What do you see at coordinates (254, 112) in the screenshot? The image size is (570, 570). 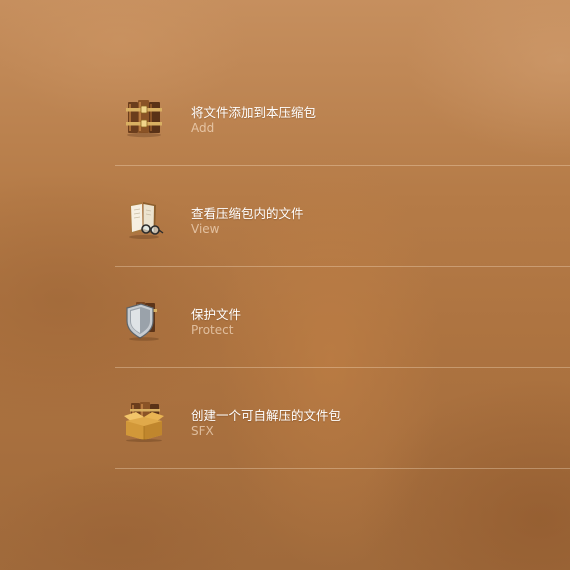 I see `menu-item-title: 将文件添加到本压缩包` at bounding box center [254, 112].